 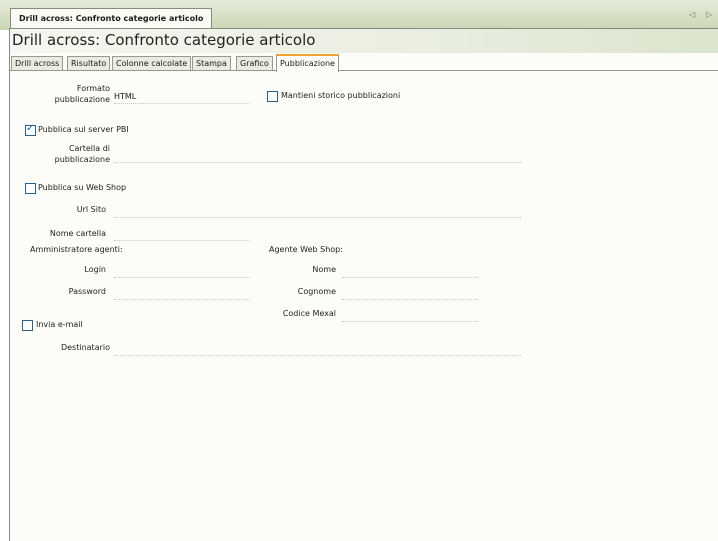 I want to click on formato-field: HTML, so click(x=182, y=98).